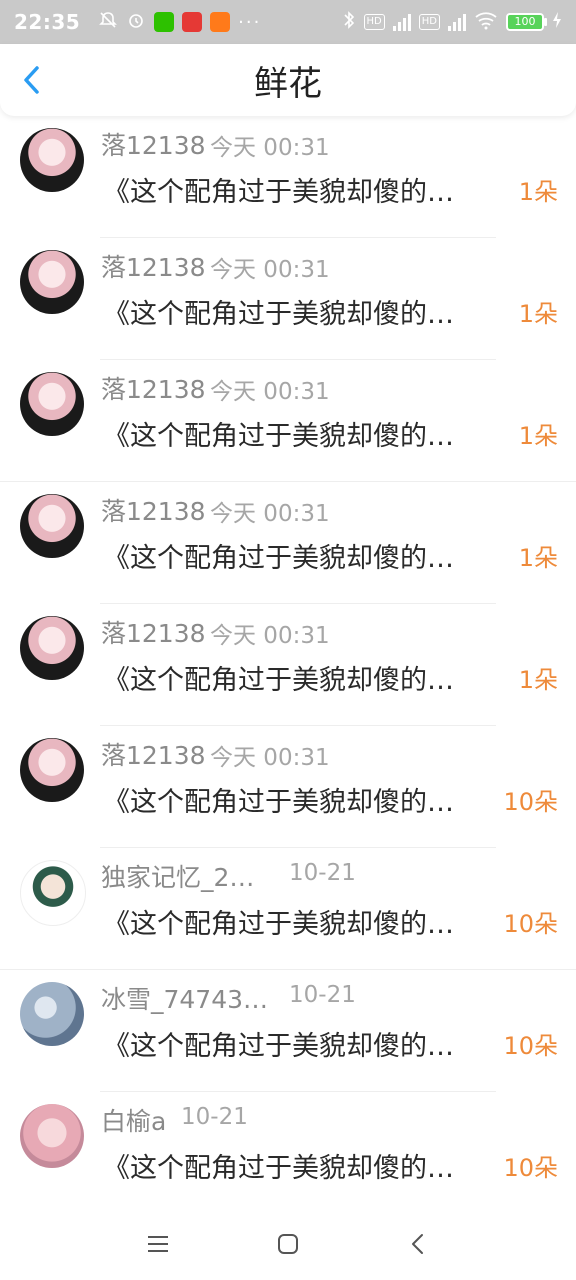 This screenshot has height=1280, width=576. I want to click on status-time: 22:35, so click(47, 22).